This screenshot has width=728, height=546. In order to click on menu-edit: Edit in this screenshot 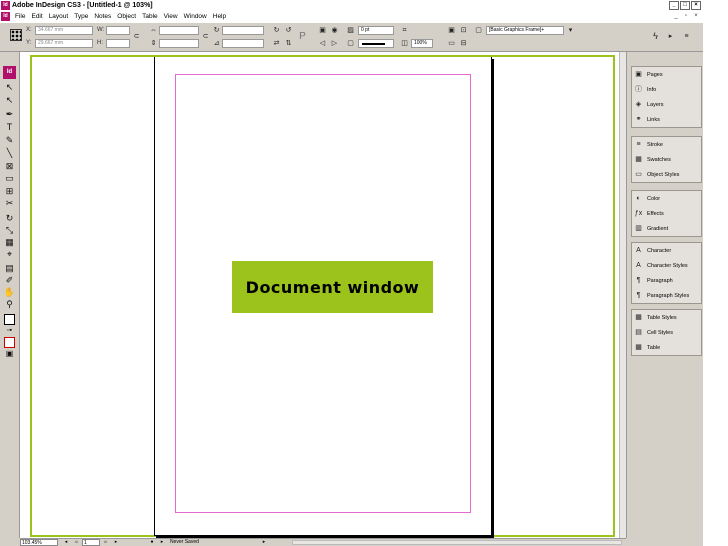, I will do `click(36, 16)`.